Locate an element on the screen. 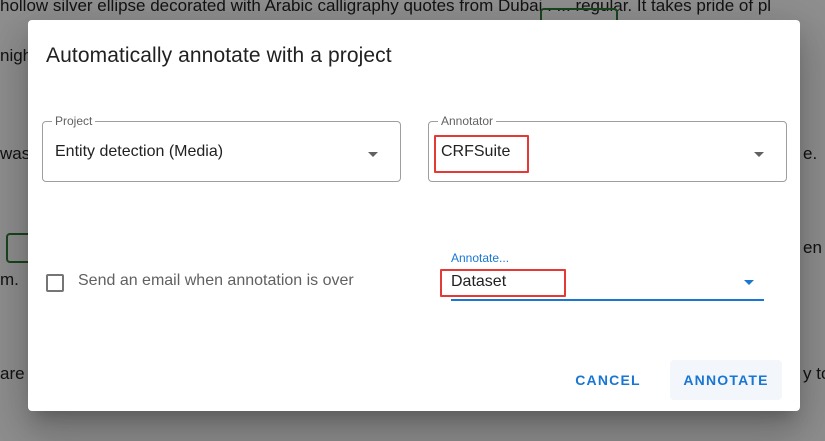  project-select-value: Entity detection (Media) is located at coordinates (139, 151).